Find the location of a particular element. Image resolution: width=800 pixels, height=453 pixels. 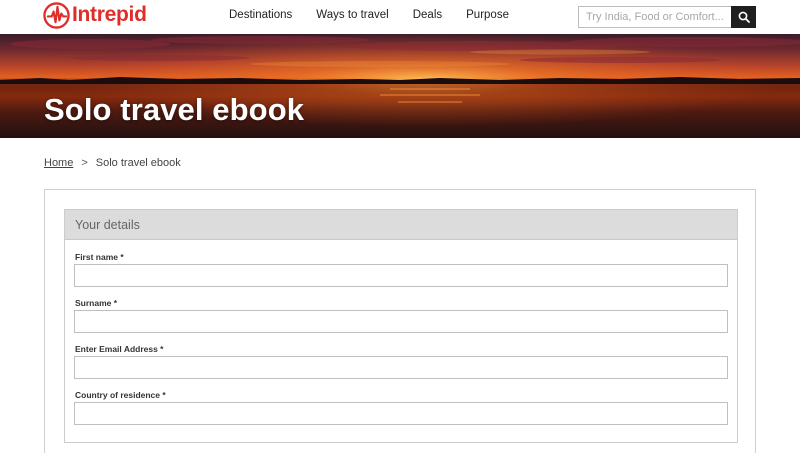

email-field is located at coordinates (401, 367).